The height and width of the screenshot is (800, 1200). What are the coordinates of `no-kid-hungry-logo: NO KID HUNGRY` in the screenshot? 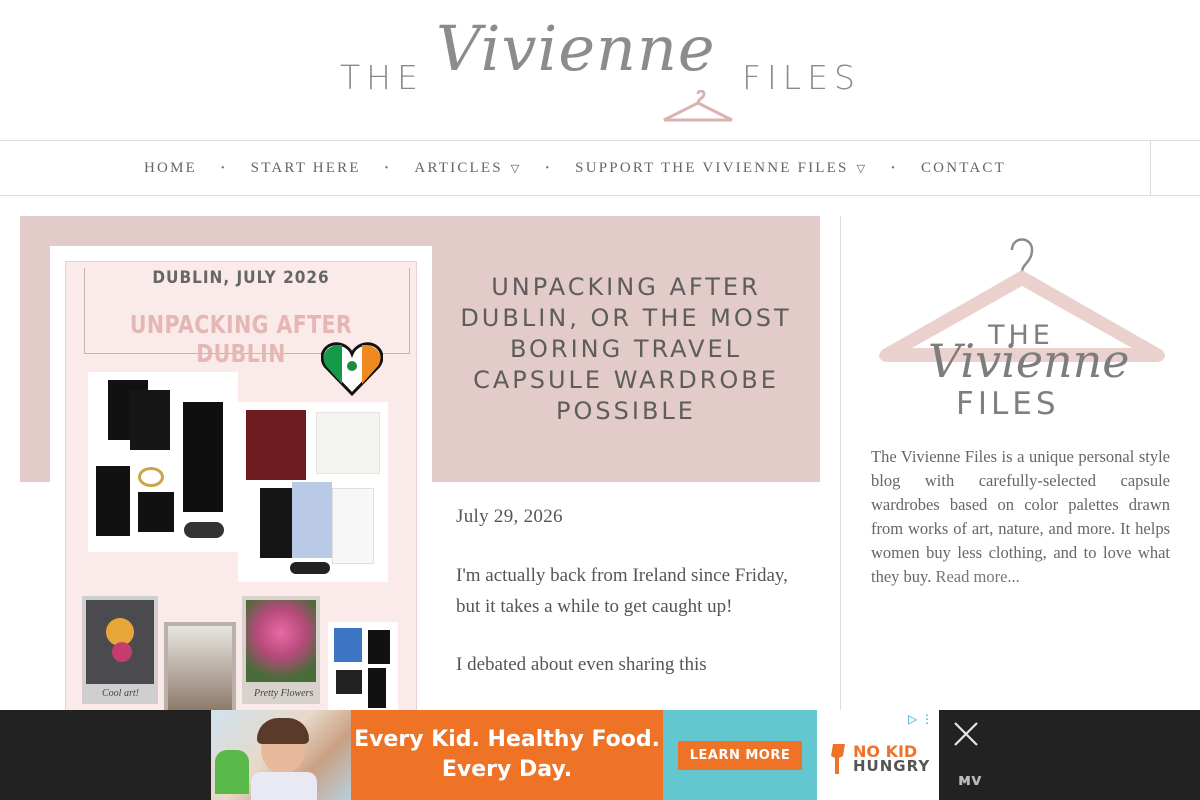 It's located at (879, 759).